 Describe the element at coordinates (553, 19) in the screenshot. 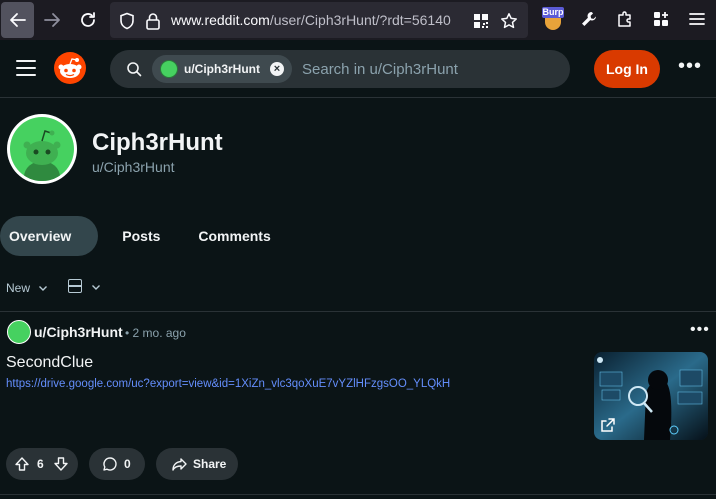

I see `burp-extension-icon: Burp` at that location.